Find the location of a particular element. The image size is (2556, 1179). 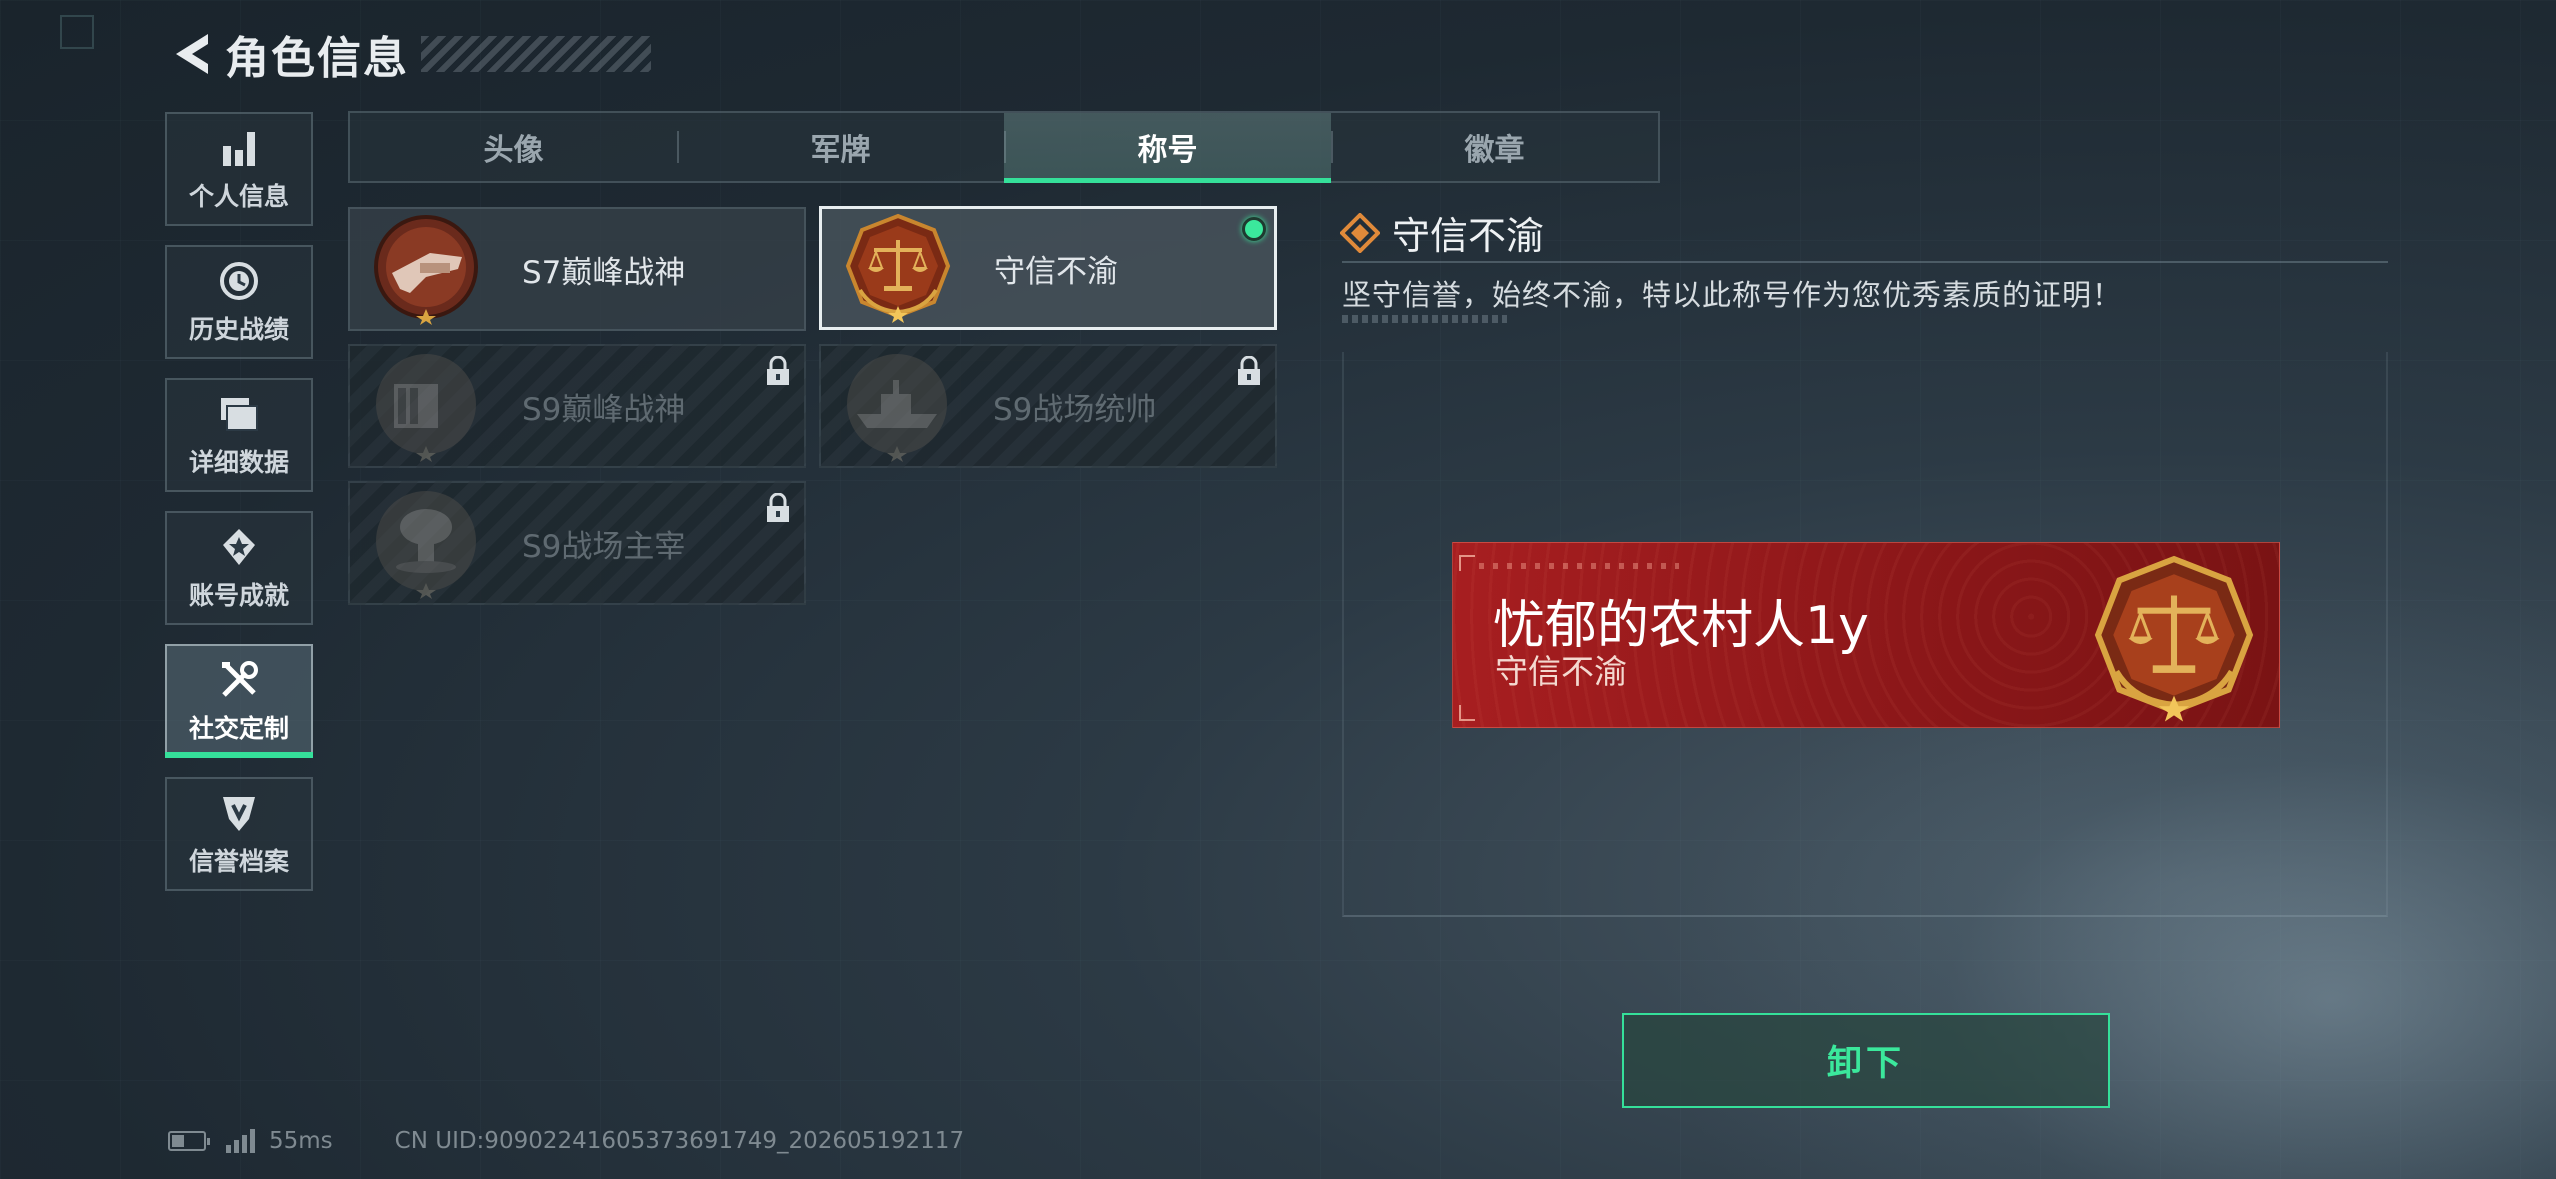

page-header: 角色信息 is located at coordinates (408, 54).